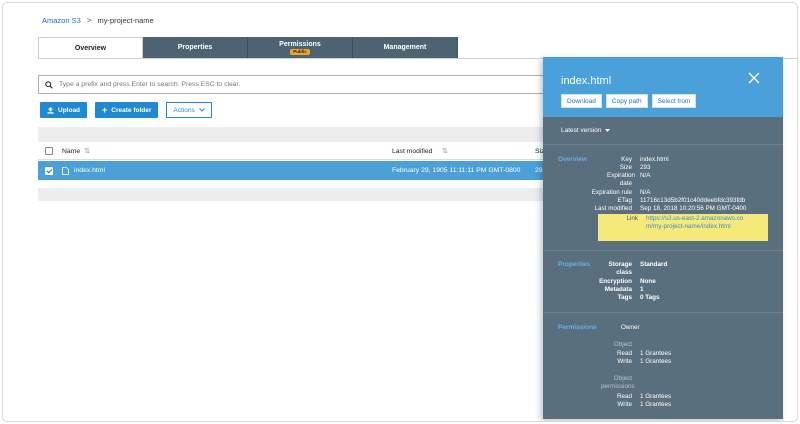  Describe the element at coordinates (620, 268) in the screenshot. I see `storage-class-label: Storage class` at that location.